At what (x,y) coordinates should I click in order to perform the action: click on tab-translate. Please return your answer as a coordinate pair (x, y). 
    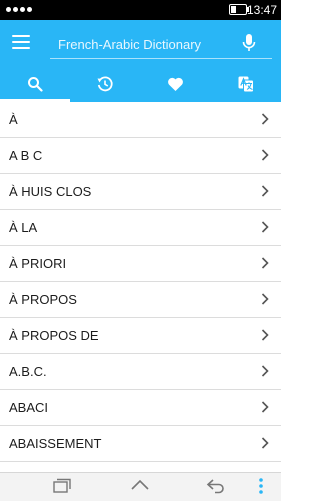
    Looking at the image, I should click on (246, 84).